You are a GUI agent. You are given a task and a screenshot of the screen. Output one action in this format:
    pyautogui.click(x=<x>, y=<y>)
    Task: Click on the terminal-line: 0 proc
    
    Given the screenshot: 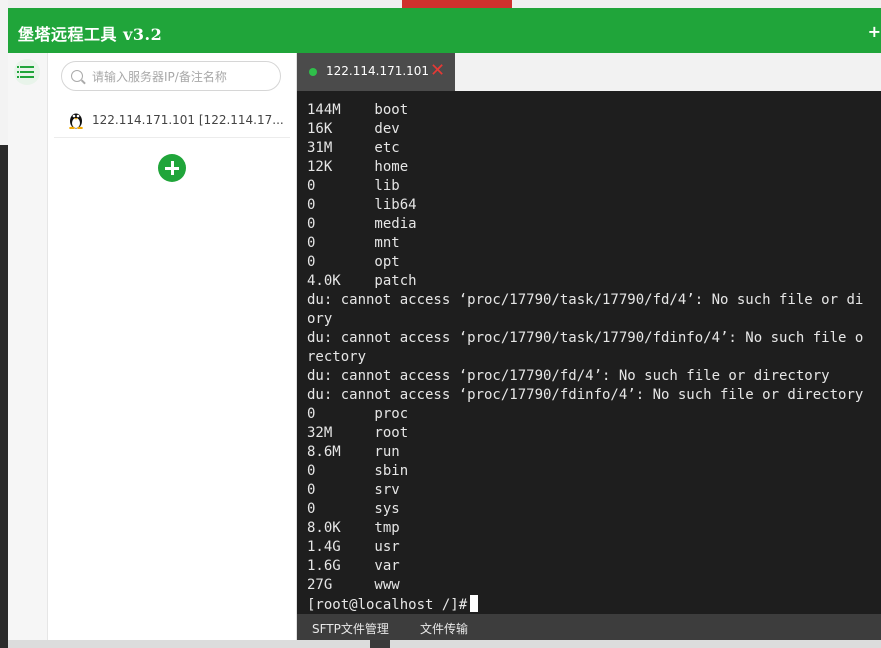 What is the action you would take?
    pyautogui.click(x=358, y=414)
    